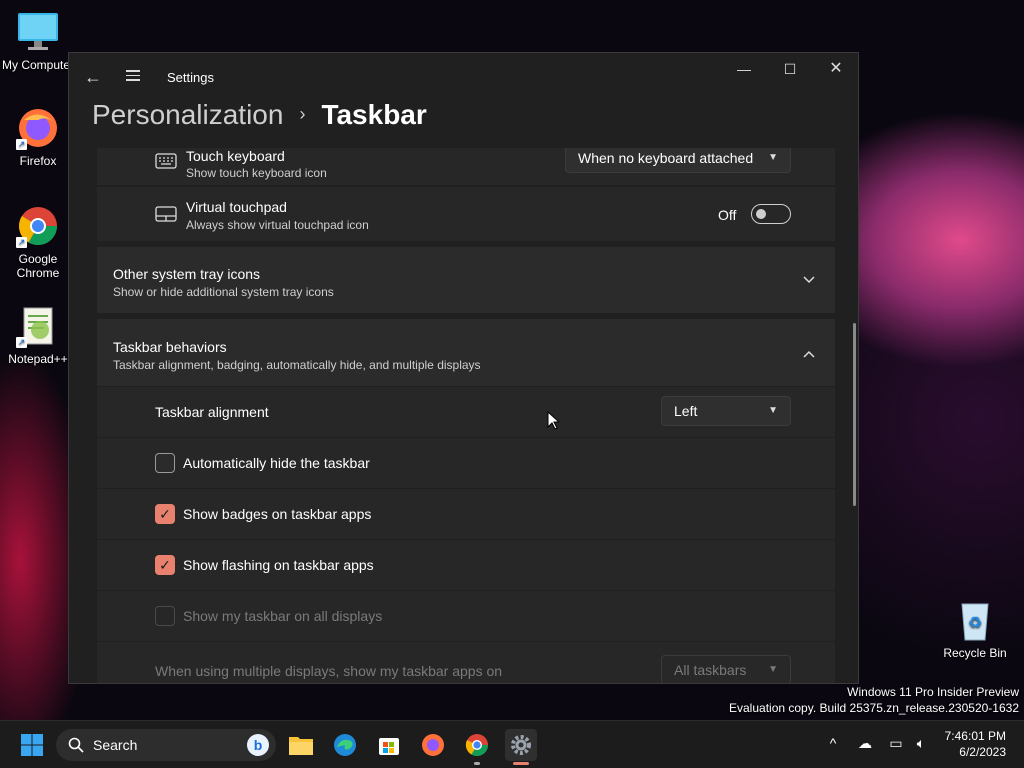  I want to click on taskbar-alignment-value: Left, so click(686, 411).